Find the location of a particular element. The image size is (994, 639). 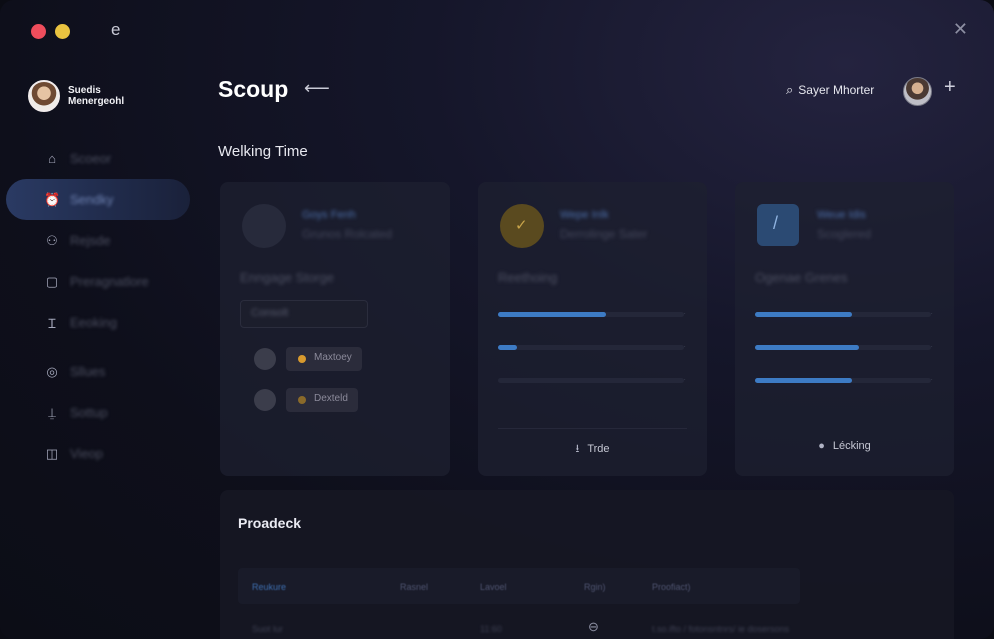

sidebar-item-label: Eeoking is located at coordinates (93, 322).